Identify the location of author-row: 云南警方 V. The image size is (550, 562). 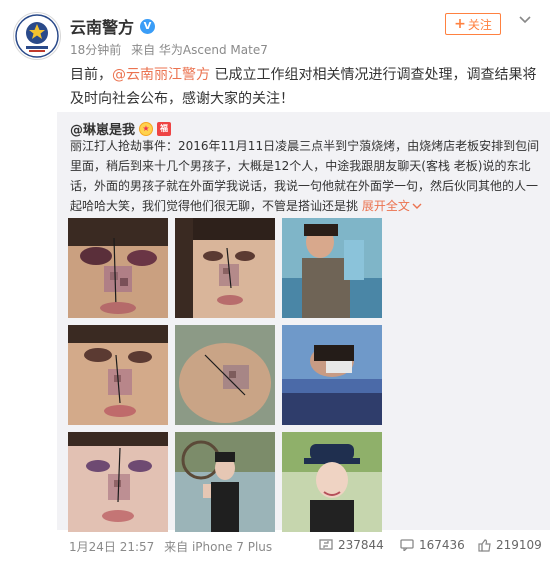
(113, 26).